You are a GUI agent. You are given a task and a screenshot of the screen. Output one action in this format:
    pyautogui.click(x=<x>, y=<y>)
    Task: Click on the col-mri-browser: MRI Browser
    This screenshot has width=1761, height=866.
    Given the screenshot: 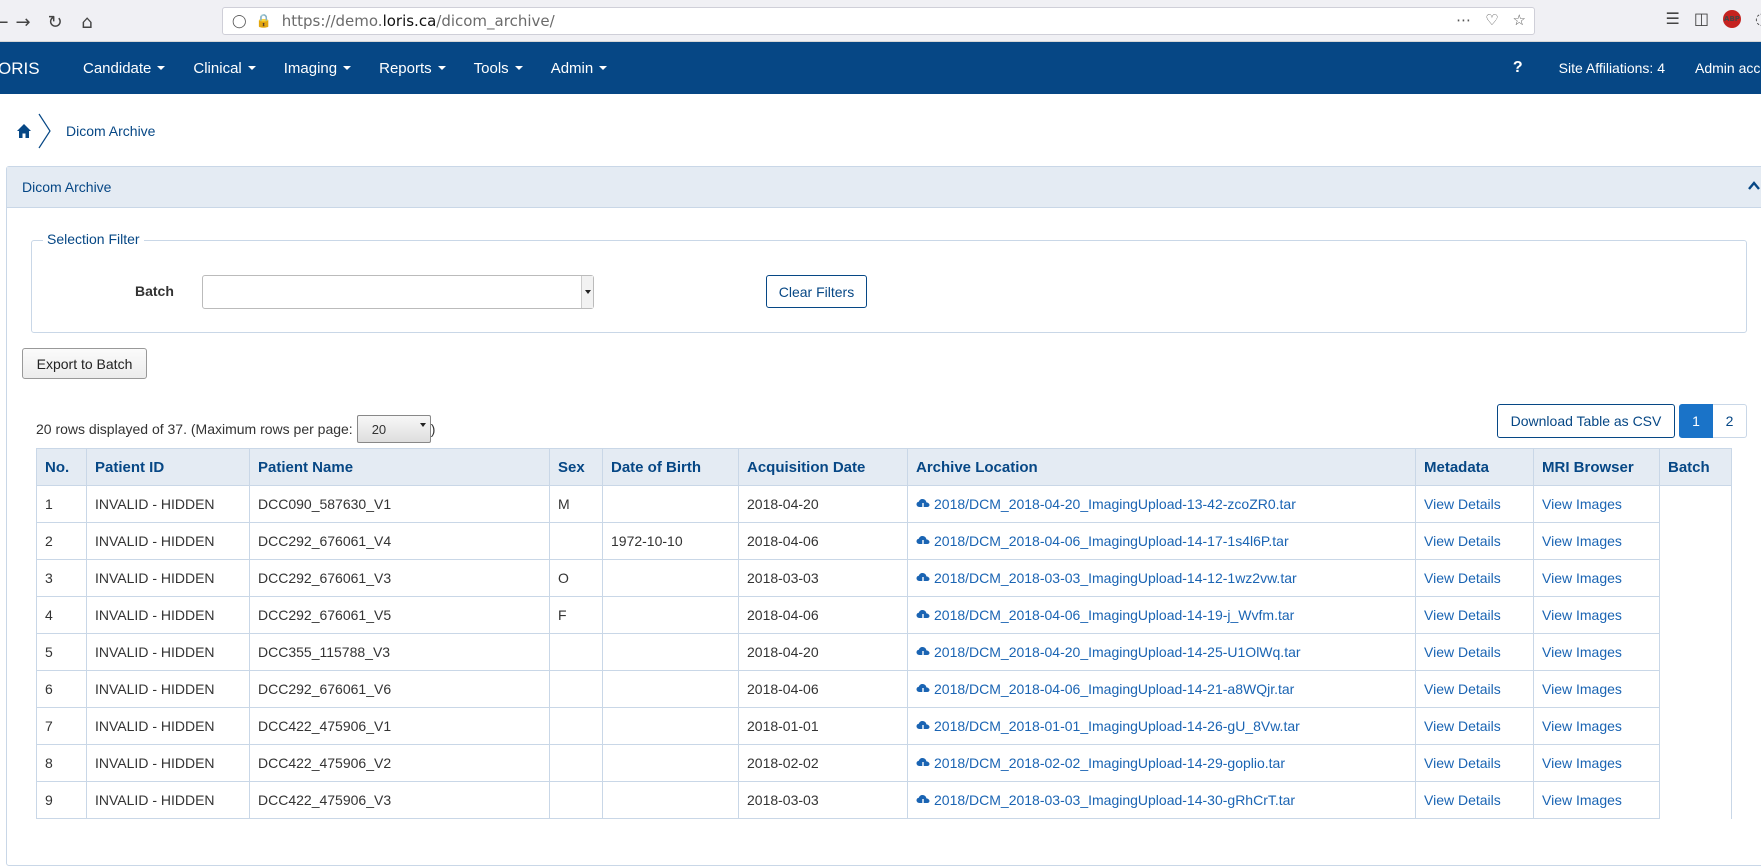 What is the action you would take?
    pyautogui.click(x=1596, y=467)
    